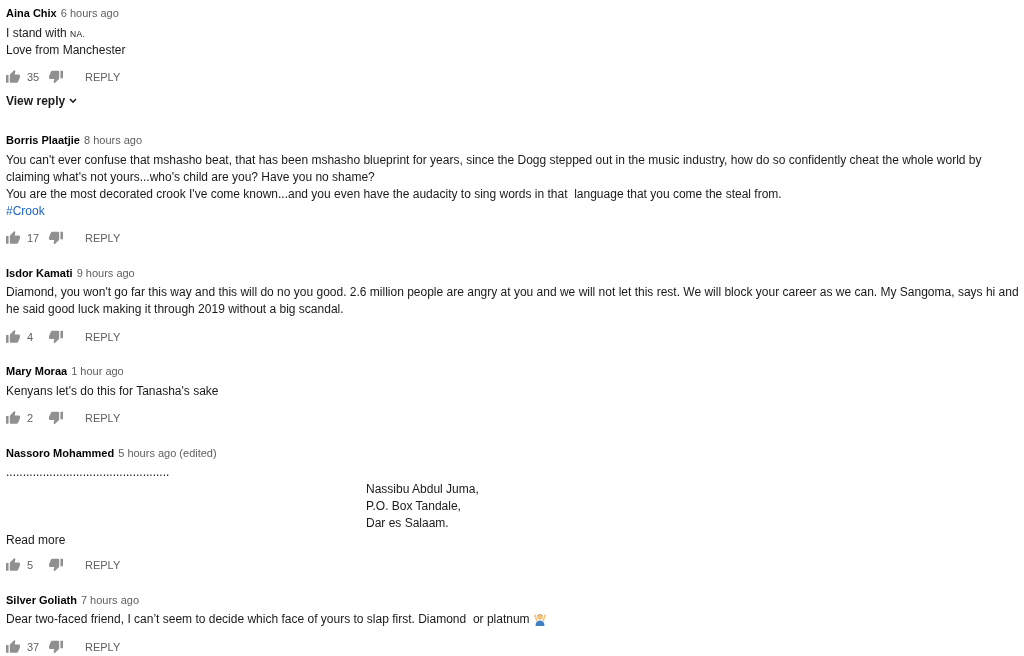 The image size is (1024, 656). I want to click on comment-author: Silver Goliath, so click(41, 599).